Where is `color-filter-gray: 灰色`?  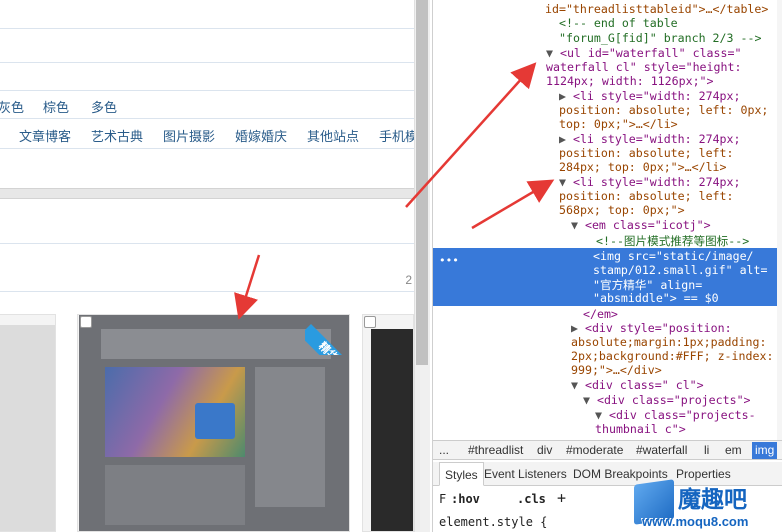
color-filter-gray: 灰色 is located at coordinates (12, 106).